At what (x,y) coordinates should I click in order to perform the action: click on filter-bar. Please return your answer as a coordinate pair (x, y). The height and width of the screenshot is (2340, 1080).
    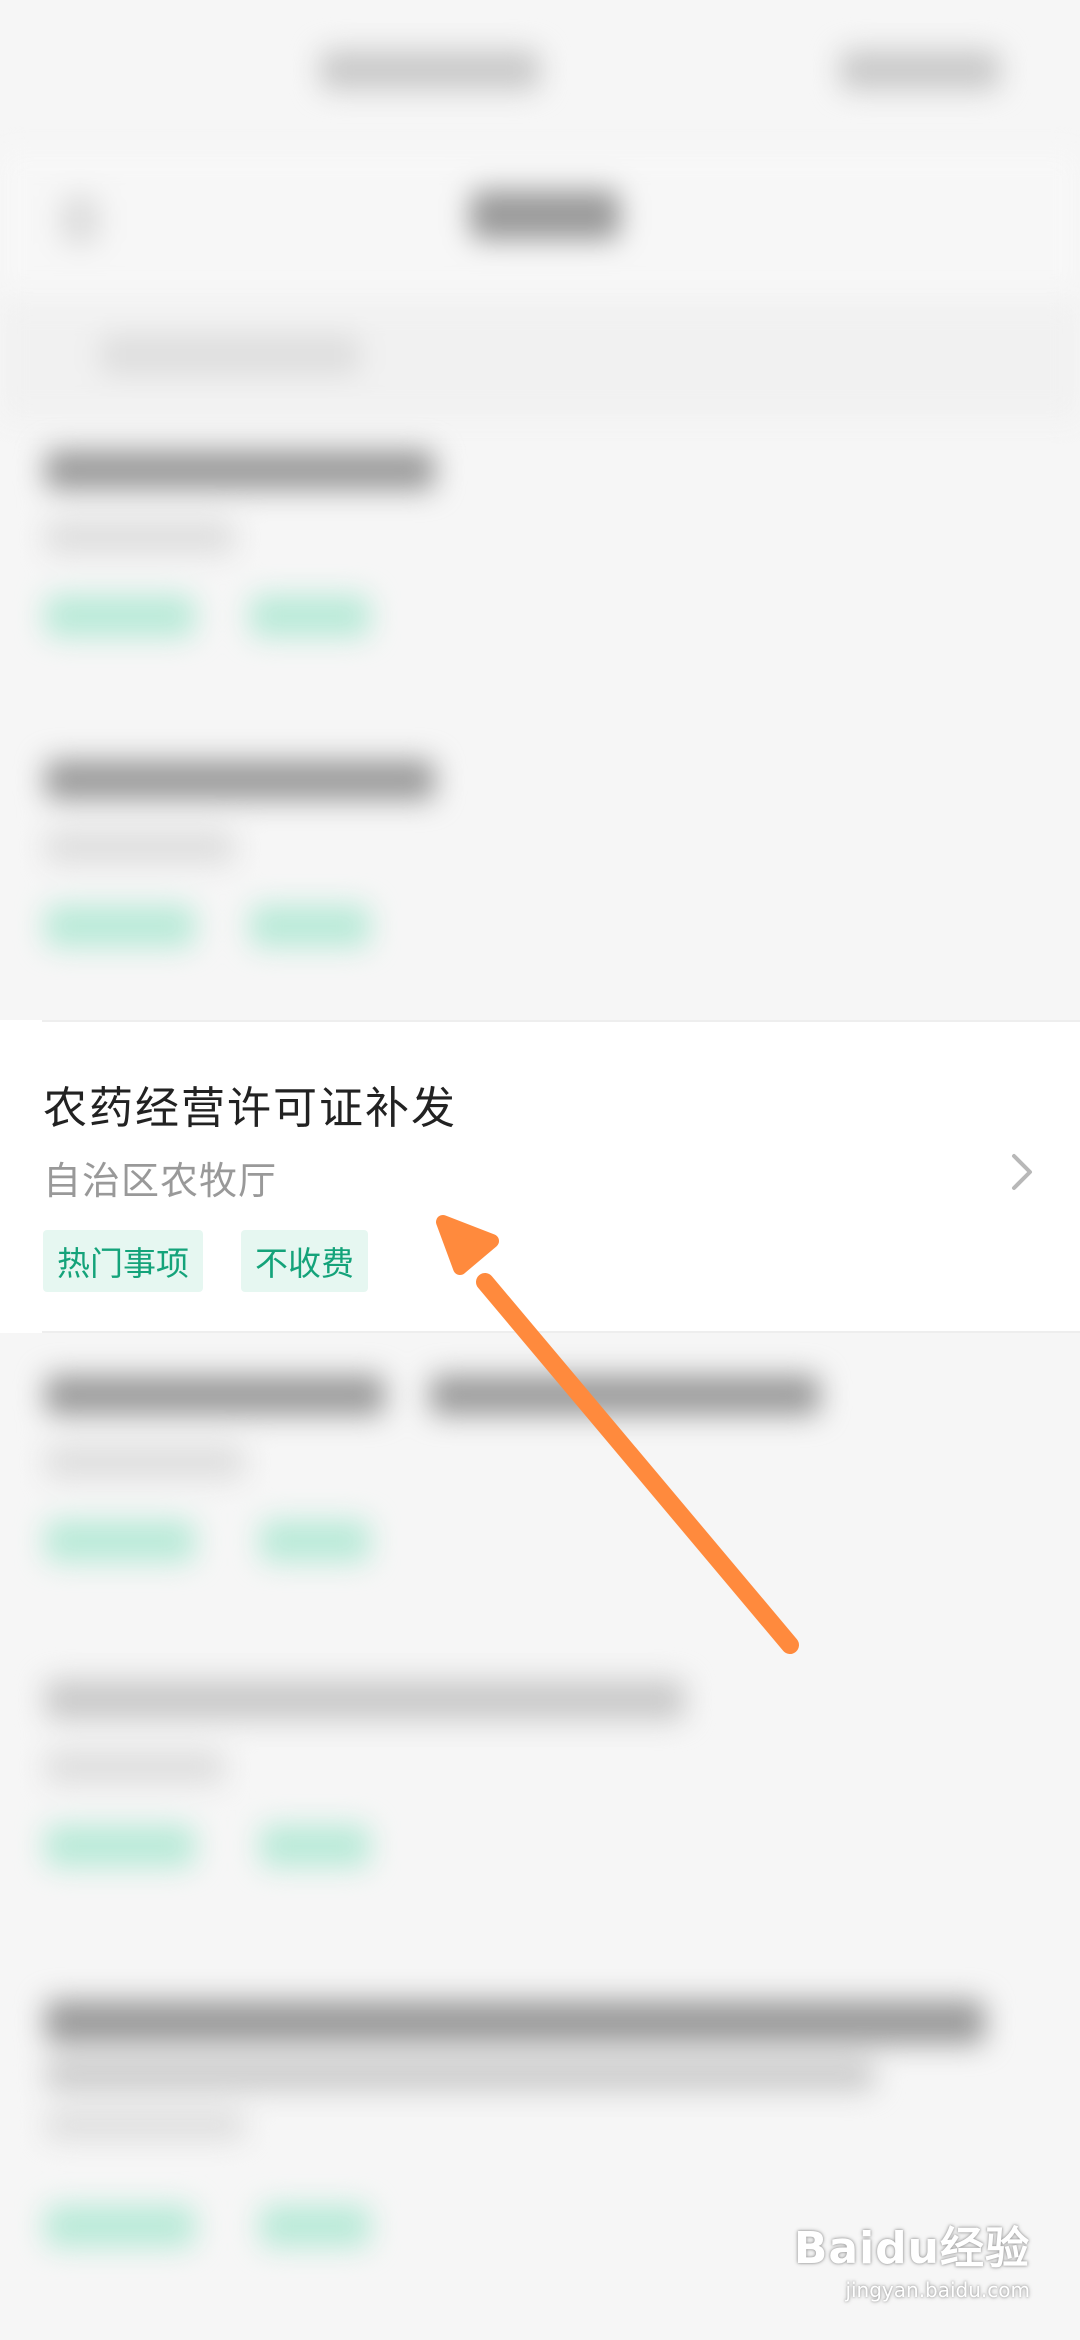
    Looking at the image, I should click on (540, 360).